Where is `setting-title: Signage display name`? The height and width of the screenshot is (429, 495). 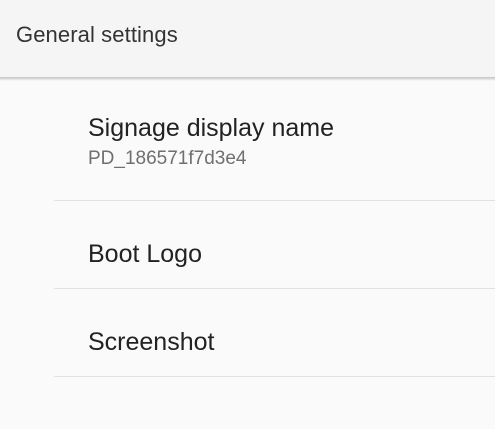
setting-title: Signage display name is located at coordinates (211, 128).